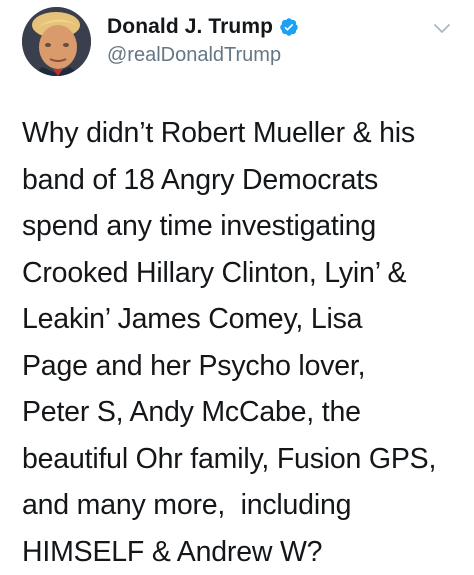  What do you see at coordinates (187, 505) in the screenshot?
I see `tweet-text-line: and many more, including` at bounding box center [187, 505].